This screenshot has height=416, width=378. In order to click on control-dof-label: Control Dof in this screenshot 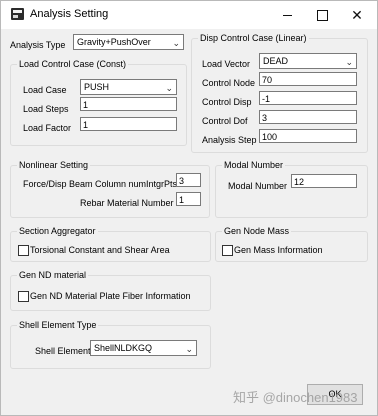, I will do `click(225, 121)`.